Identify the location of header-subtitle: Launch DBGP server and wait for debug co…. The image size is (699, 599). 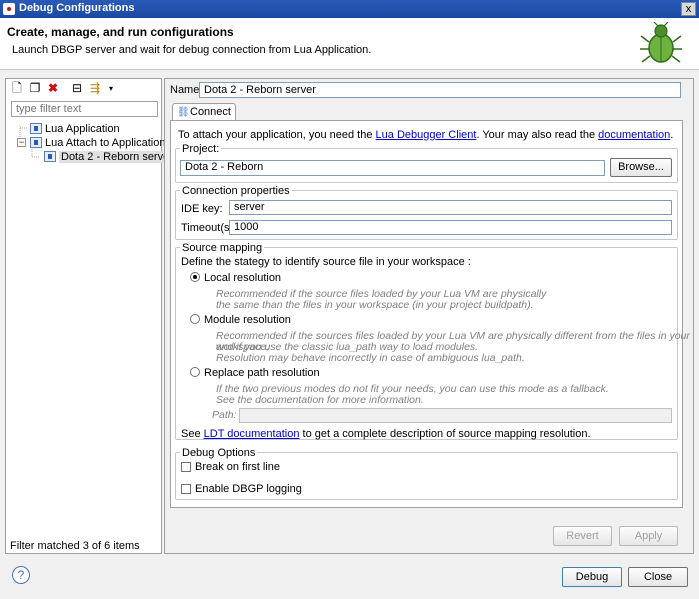
(192, 50).